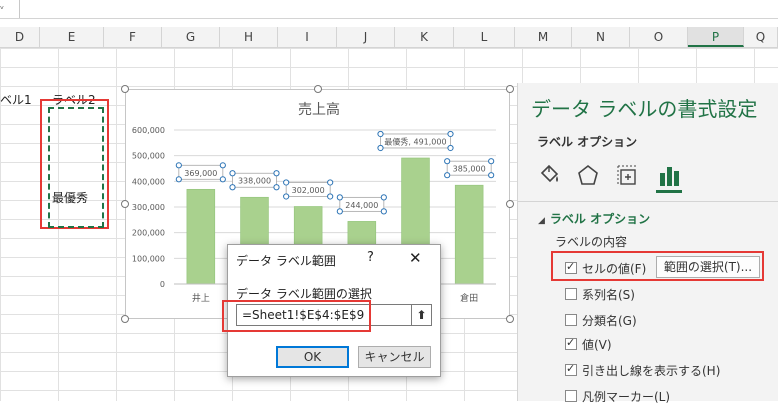  Describe the element at coordinates (659, 37) in the screenshot. I see `column-header-o: O` at that location.